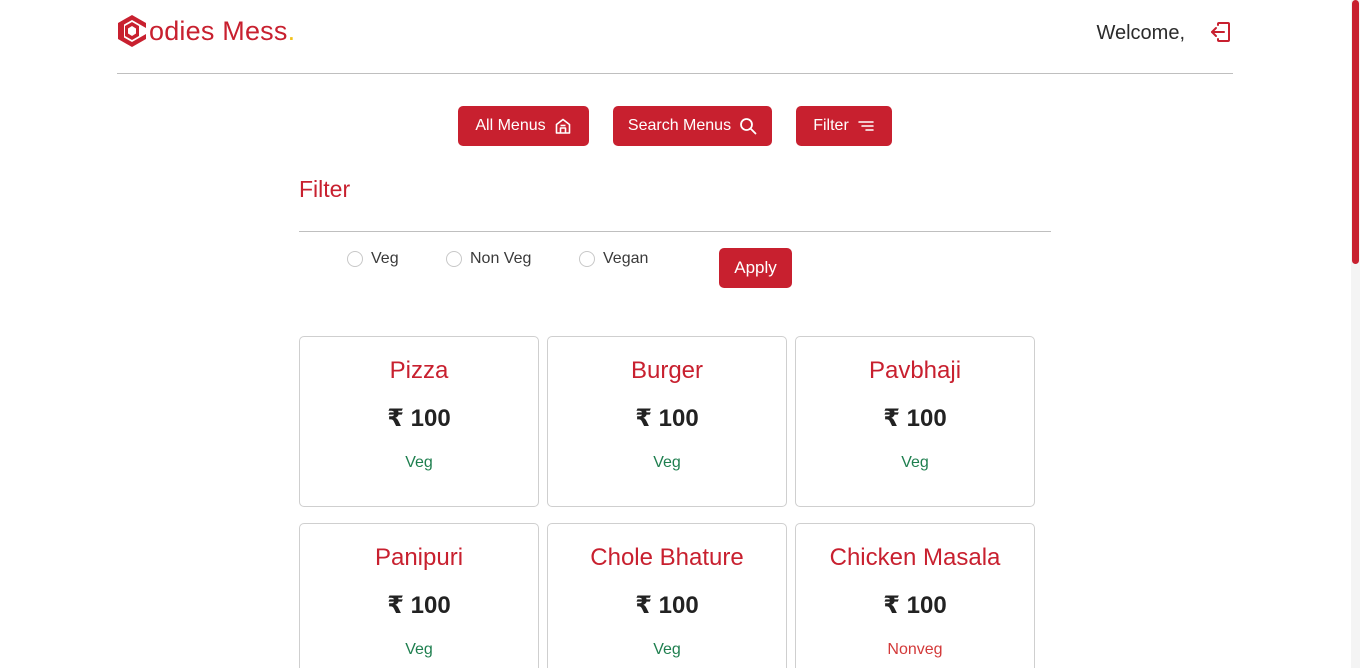 The width and height of the screenshot is (1360, 668). Describe the element at coordinates (501, 258) in the screenshot. I see `non-veg-radio-label: Non Veg` at that location.